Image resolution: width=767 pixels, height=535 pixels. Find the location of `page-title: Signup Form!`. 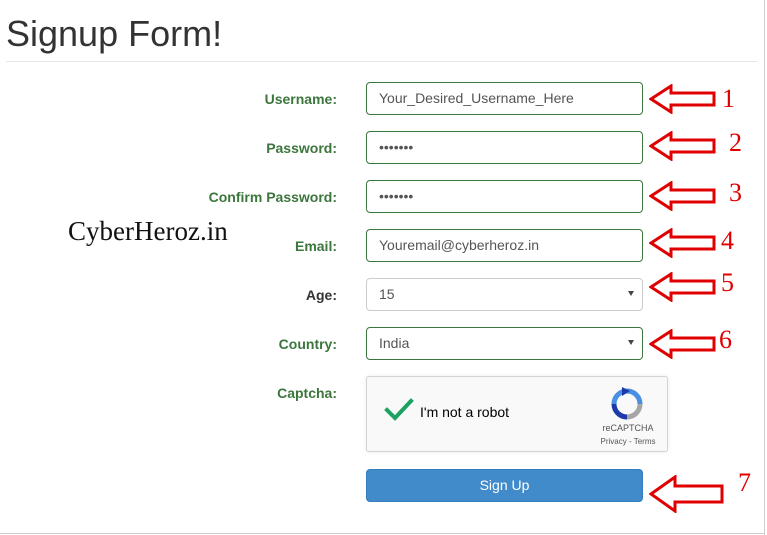

page-title: Signup Form! is located at coordinates (114, 33).